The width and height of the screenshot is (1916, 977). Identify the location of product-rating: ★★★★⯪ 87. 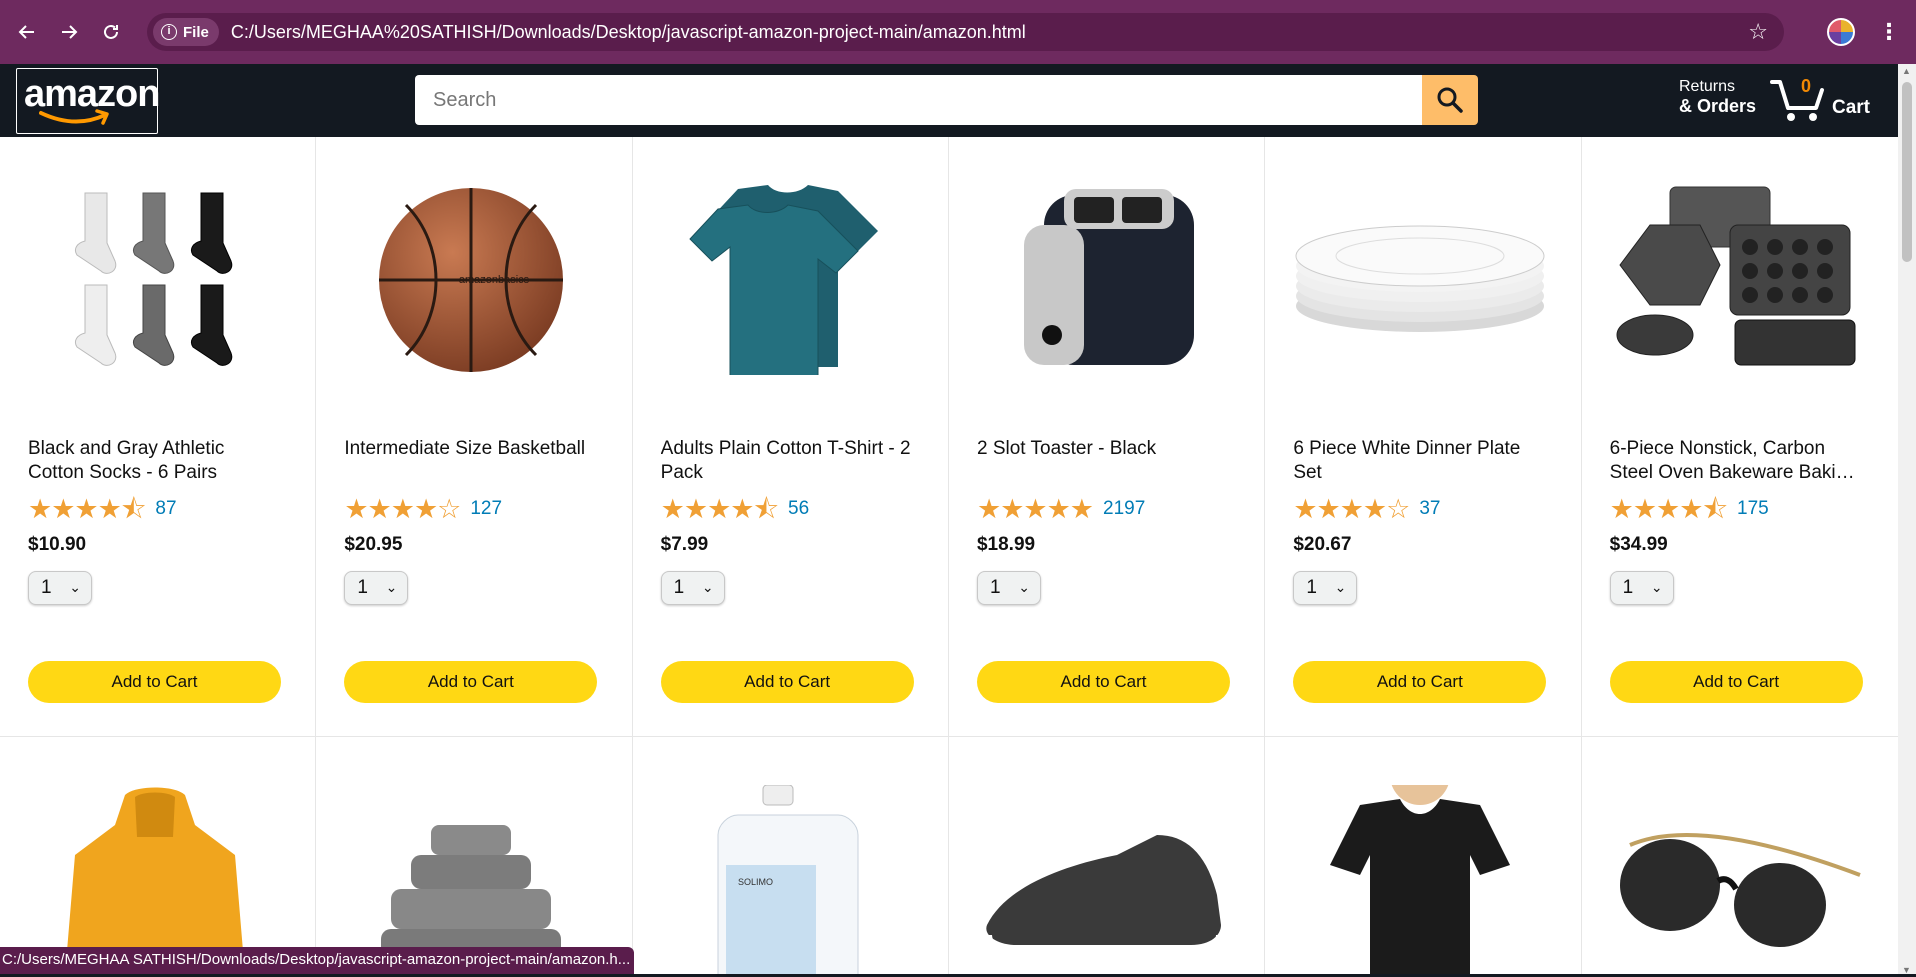
(102, 509).